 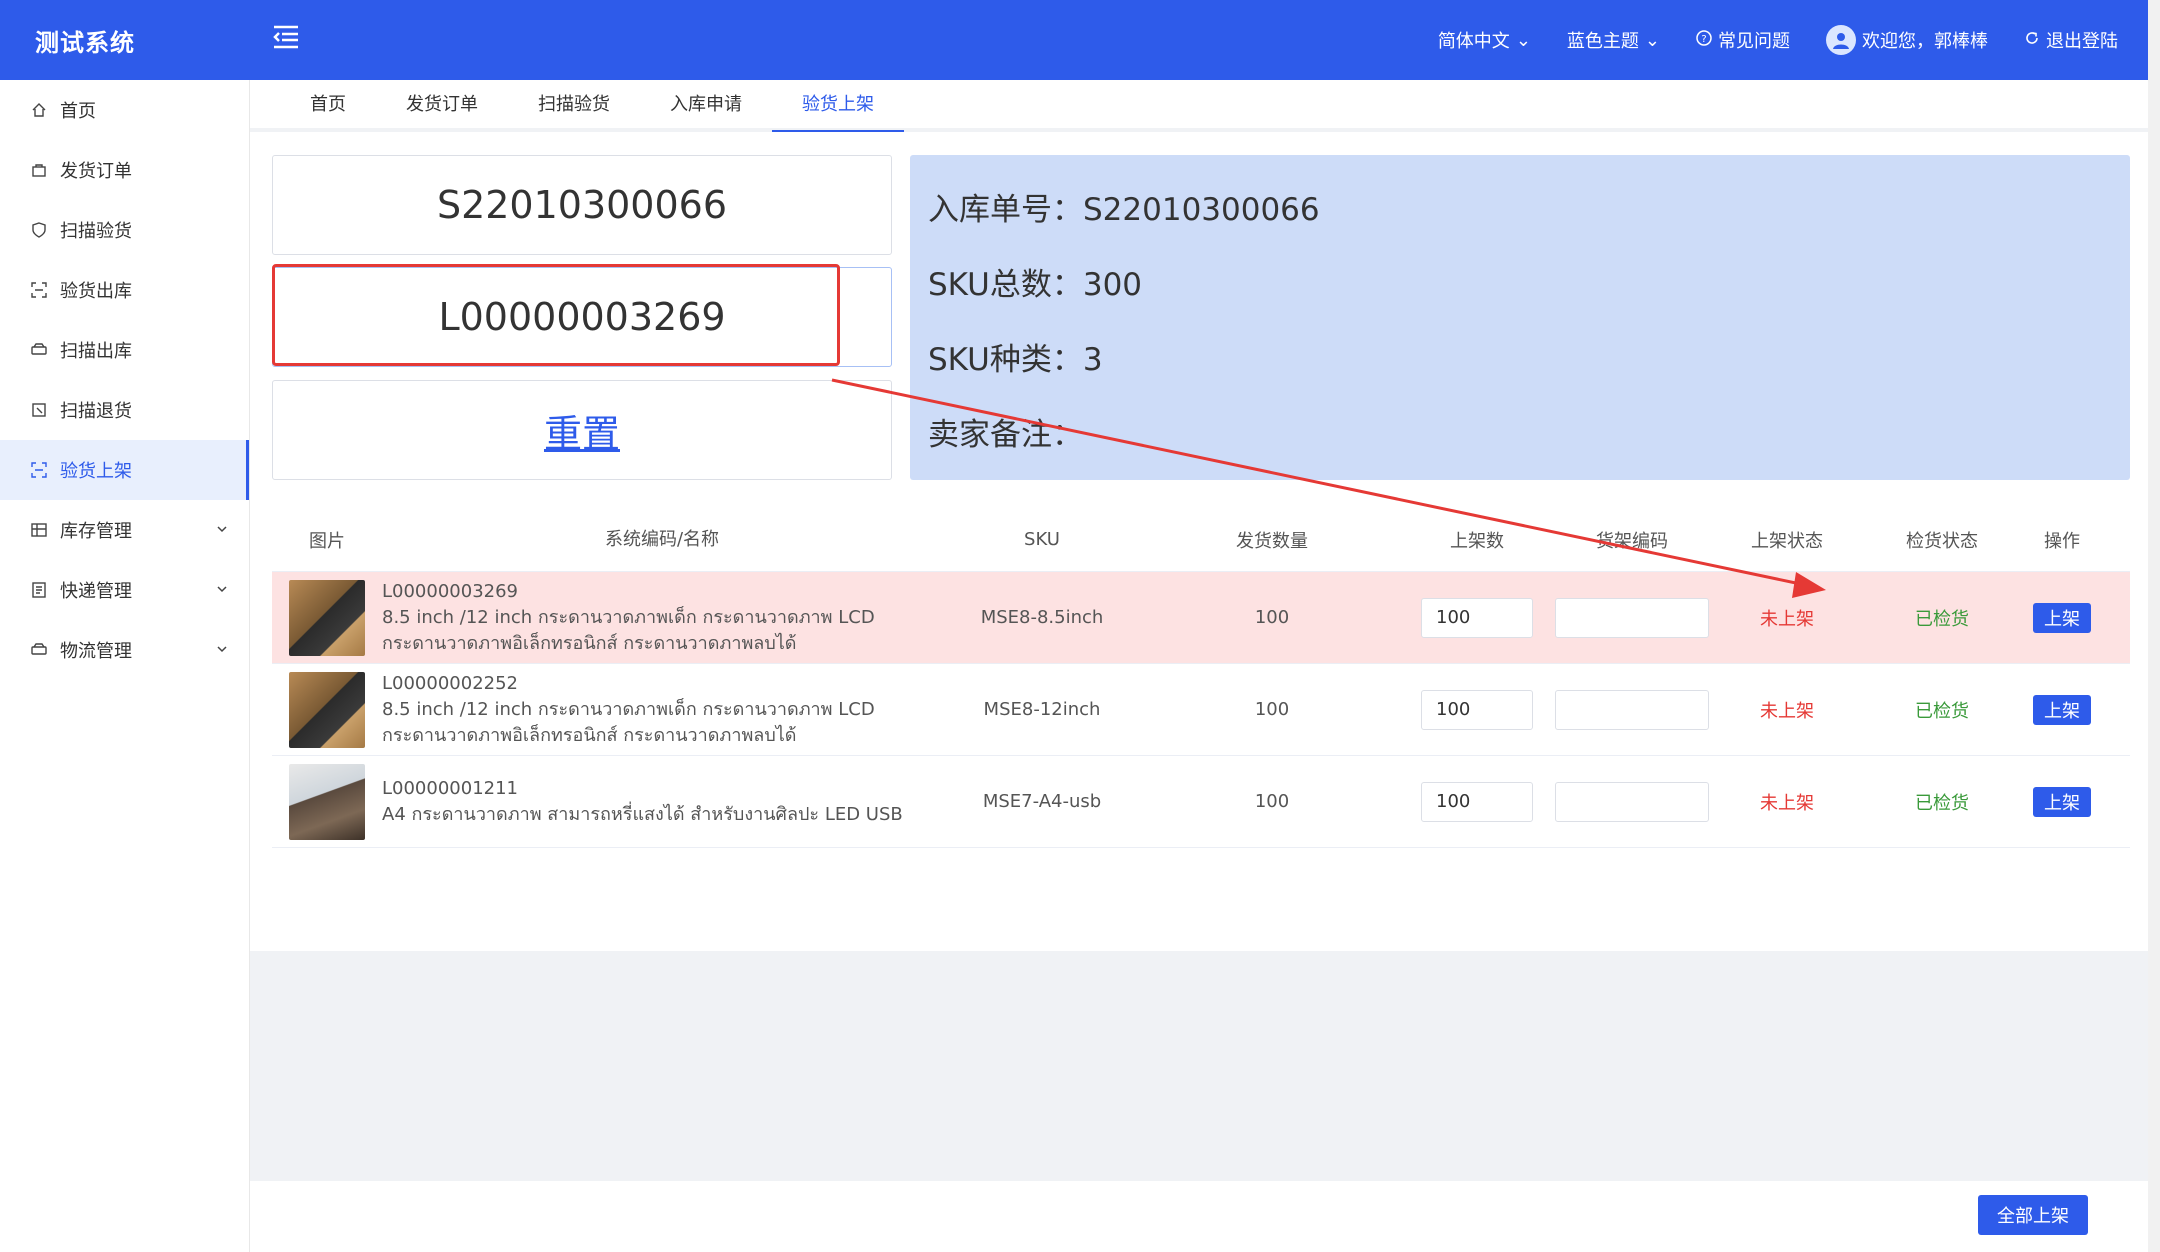 What do you see at coordinates (582, 430) in the screenshot?
I see `reset-button: 重置` at bounding box center [582, 430].